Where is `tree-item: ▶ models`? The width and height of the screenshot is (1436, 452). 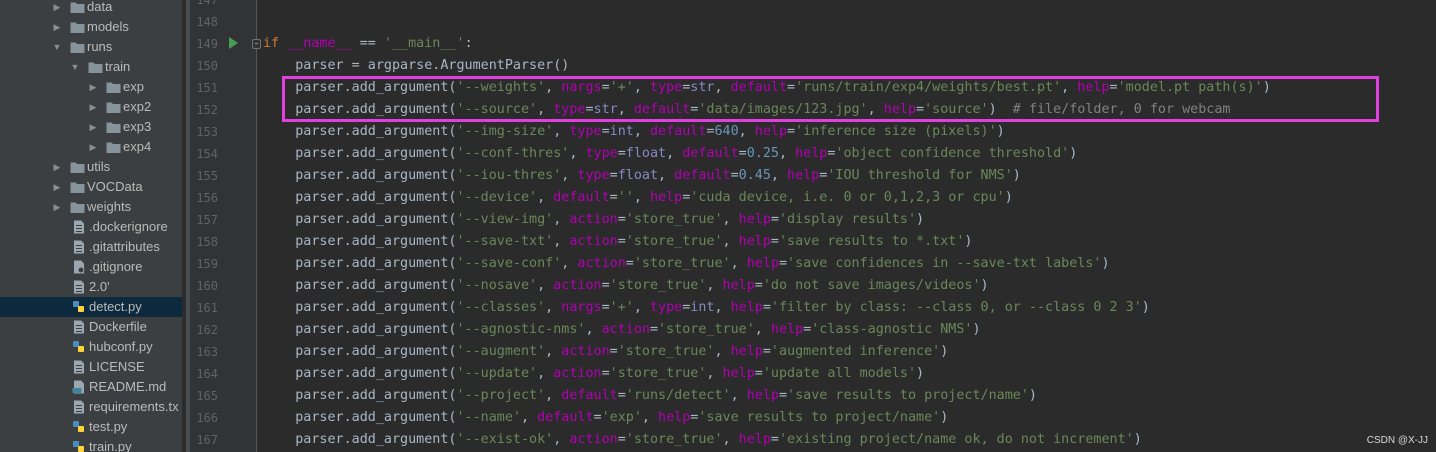 tree-item: ▶ models is located at coordinates (91, 27).